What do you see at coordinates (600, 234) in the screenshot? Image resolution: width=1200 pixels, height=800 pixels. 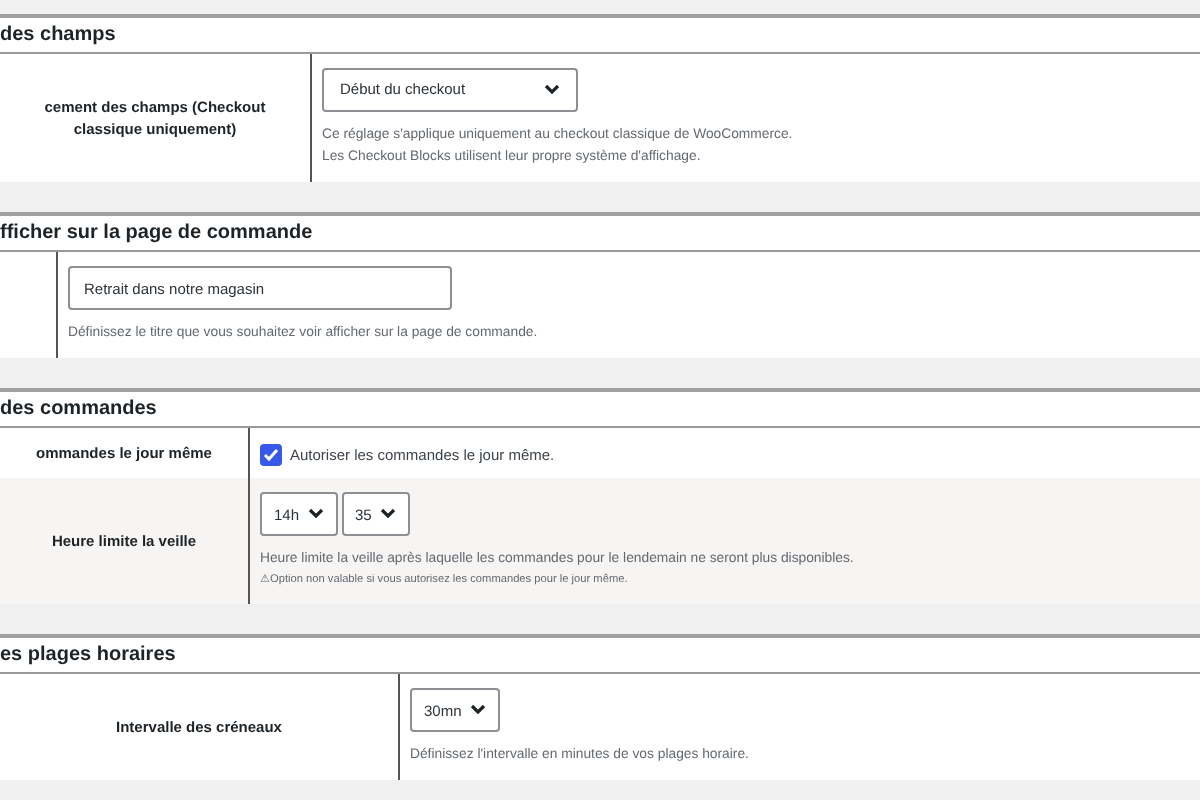 I see `section-title: fficher sur la page de commande` at bounding box center [600, 234].